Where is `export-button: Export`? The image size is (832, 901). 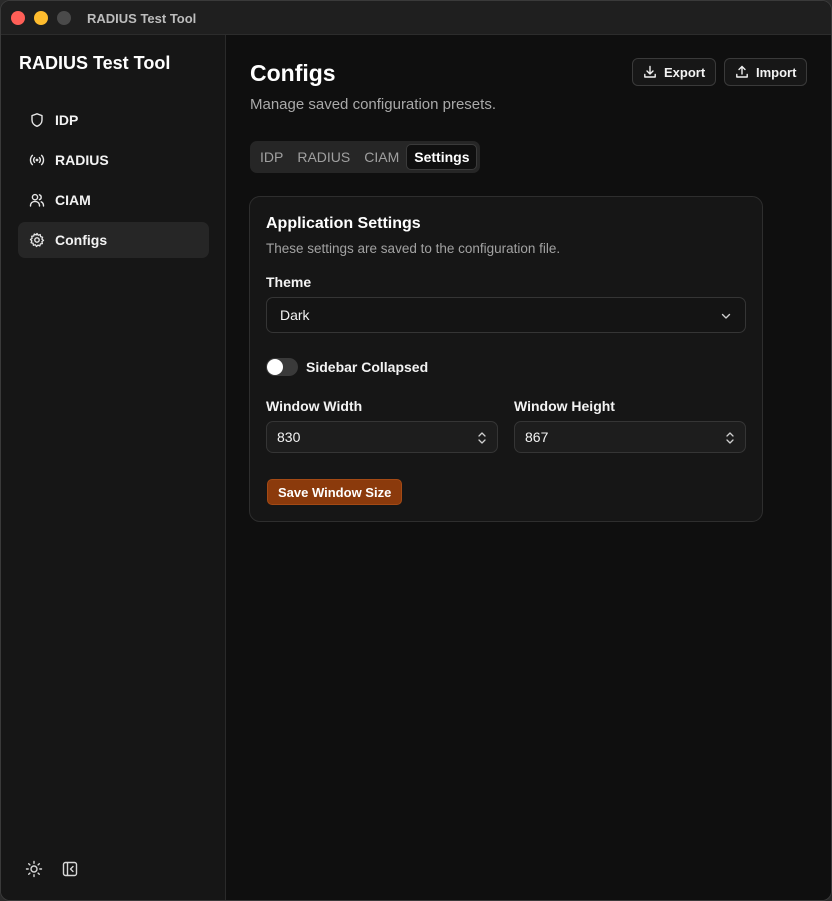 export-button: Export is located at coordinates (674, 72).